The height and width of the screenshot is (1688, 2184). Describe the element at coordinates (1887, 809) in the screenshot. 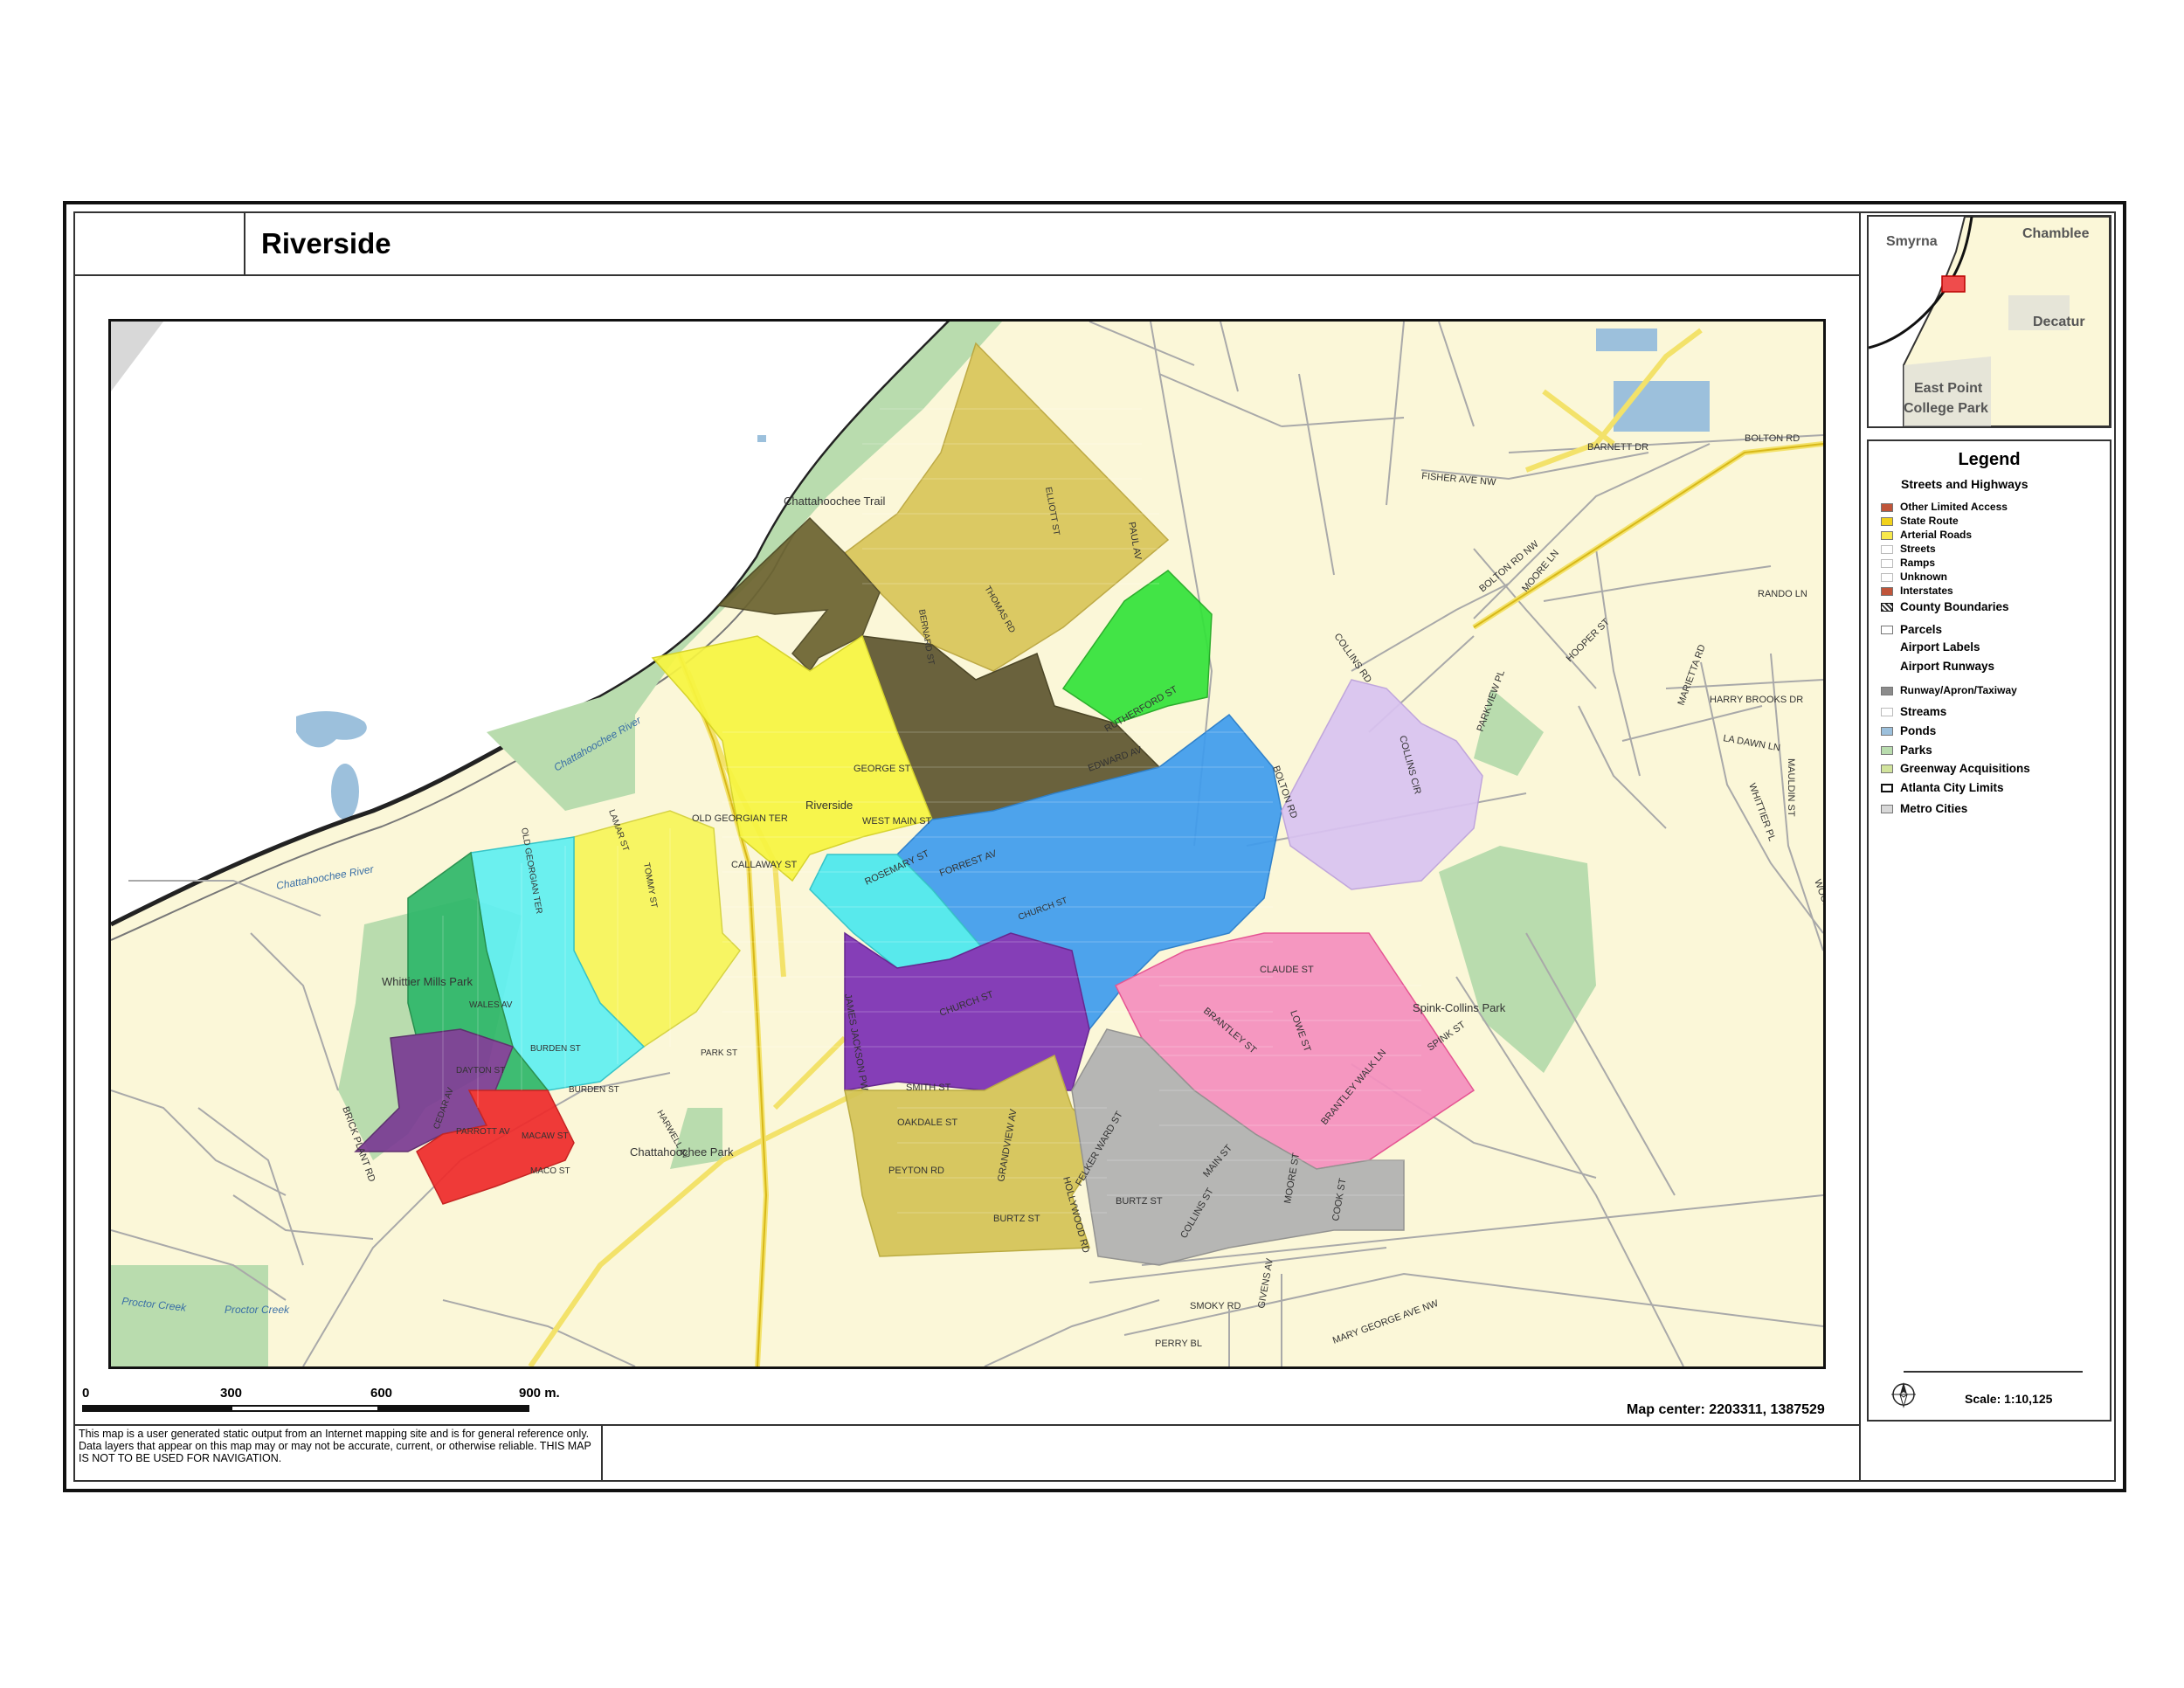

I see `metro-cities-swatch-icon` at that location.